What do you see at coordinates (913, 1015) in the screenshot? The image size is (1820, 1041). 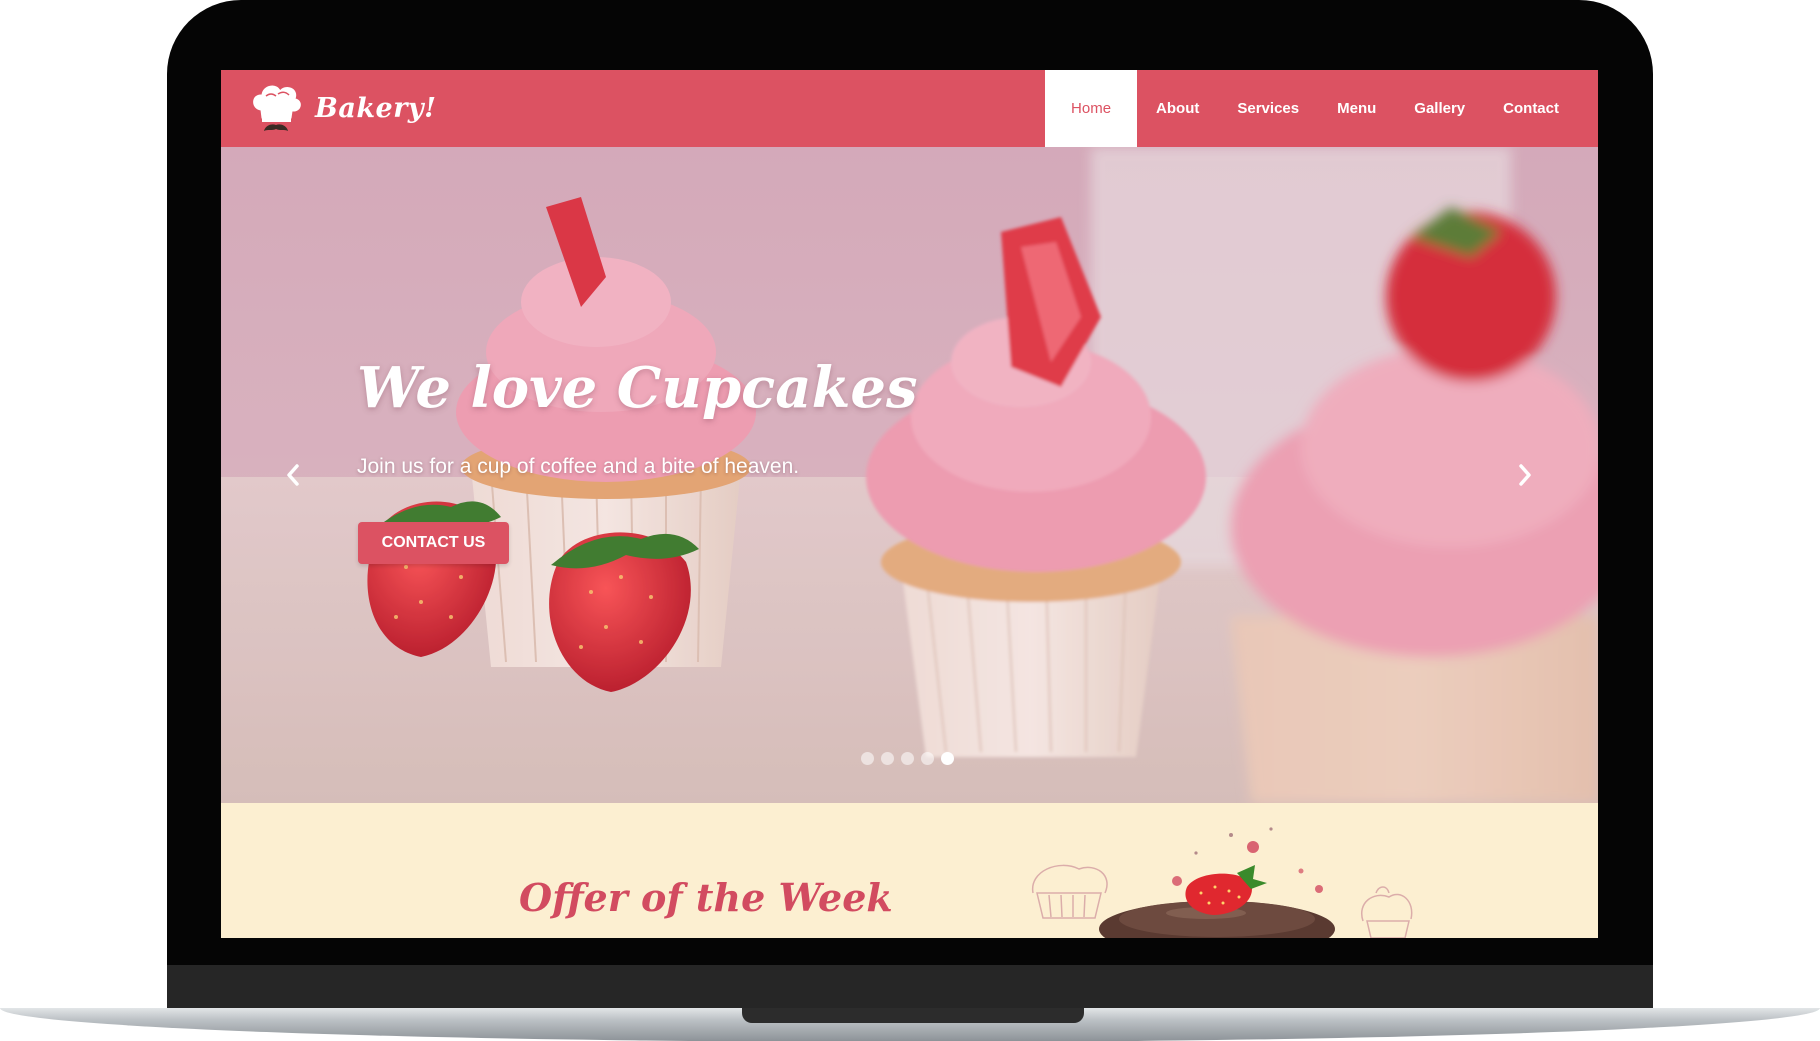 I see `laptop-notch` at bounding box center [913, 1015].